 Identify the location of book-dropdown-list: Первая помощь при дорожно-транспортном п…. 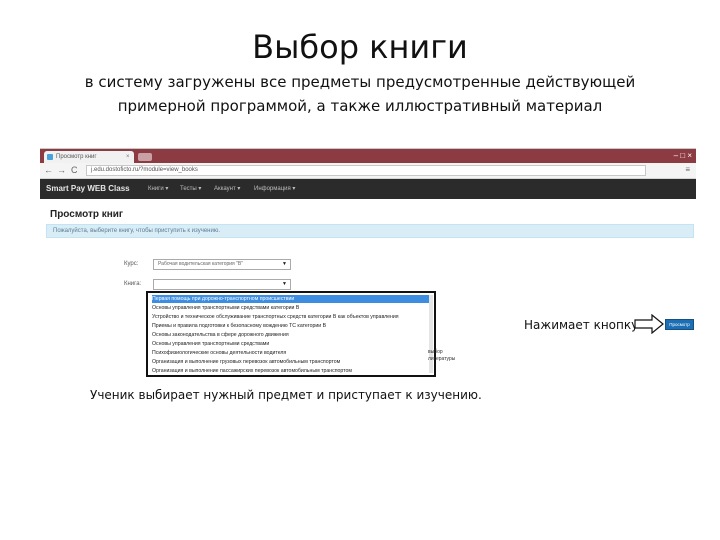
(291, 334).